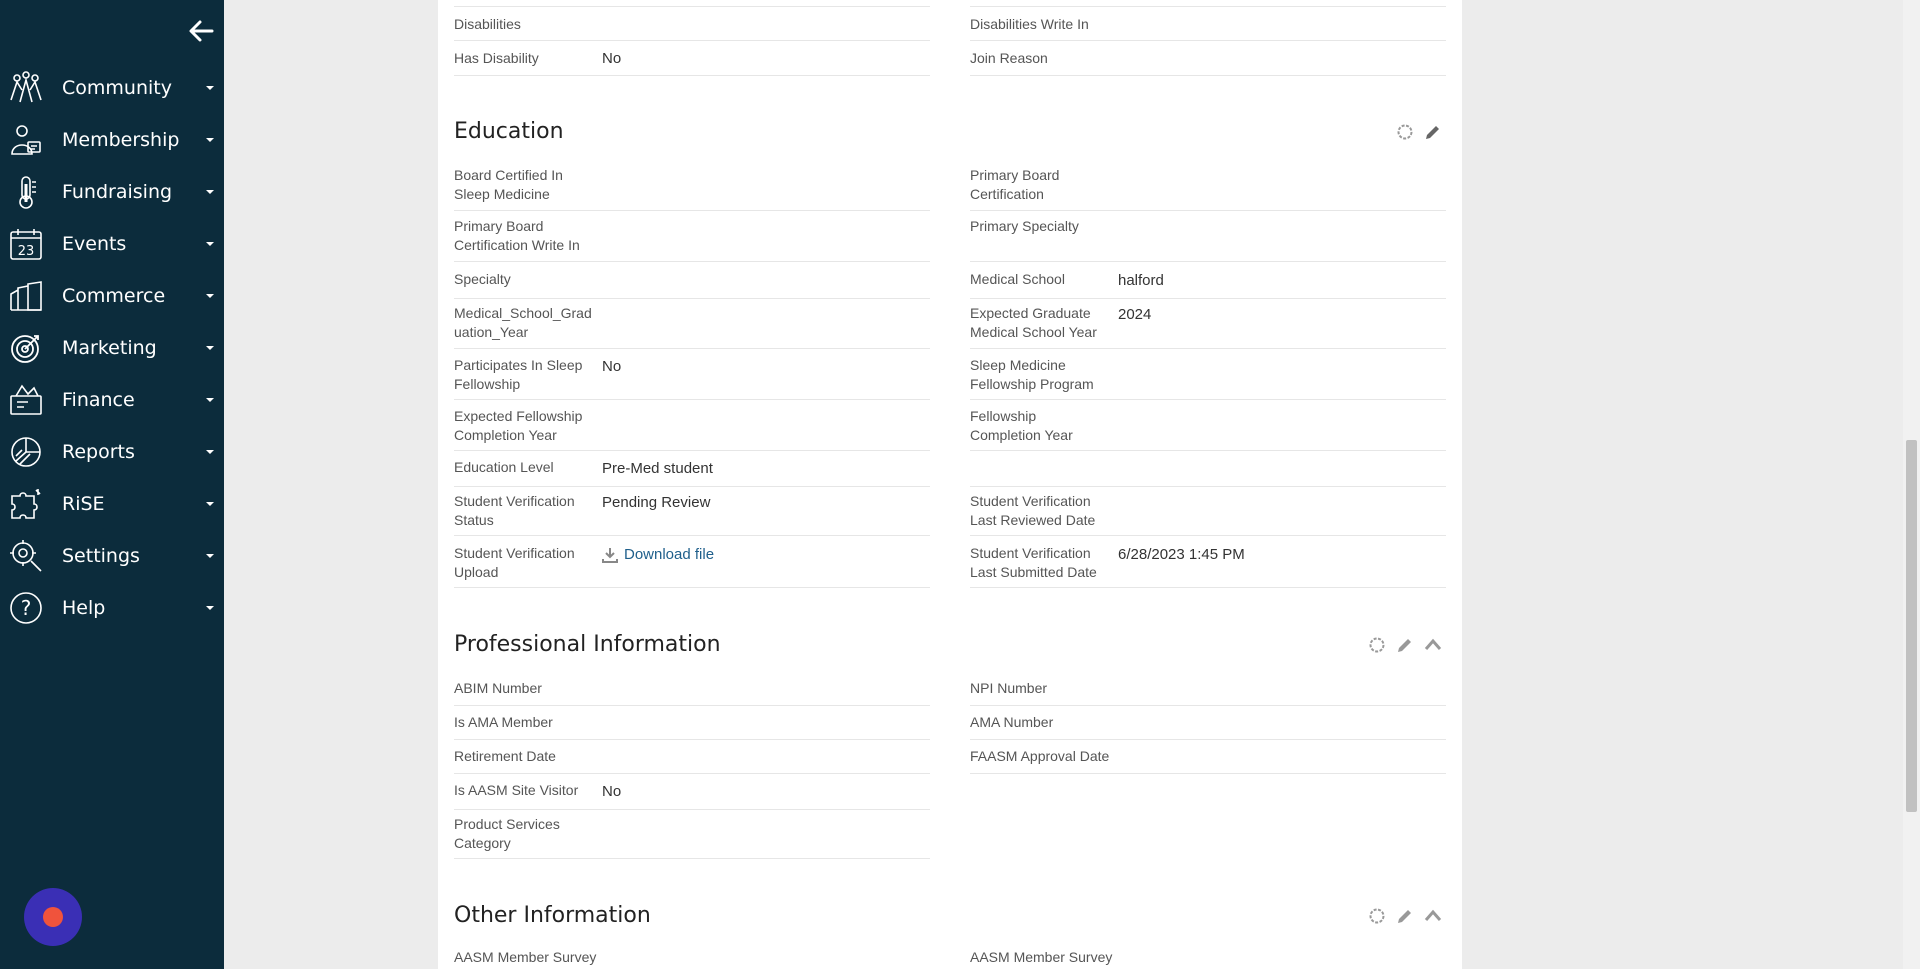  What do you see at coordinates (112, 140) in the screenshot?
I see `sidebar-item-membership: Membership` at bounding box center [112, 140].